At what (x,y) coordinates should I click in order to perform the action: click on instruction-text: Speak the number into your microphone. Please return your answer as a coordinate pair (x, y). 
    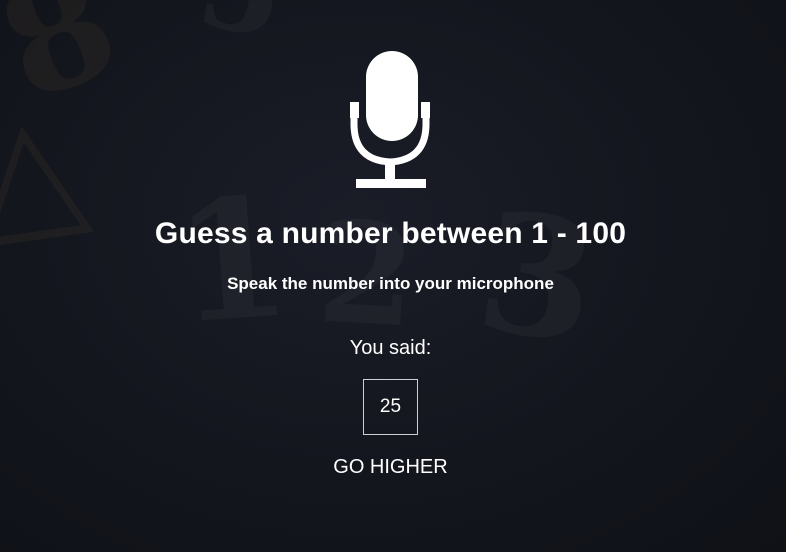
    Looking at the image, I should click on (390, 283).